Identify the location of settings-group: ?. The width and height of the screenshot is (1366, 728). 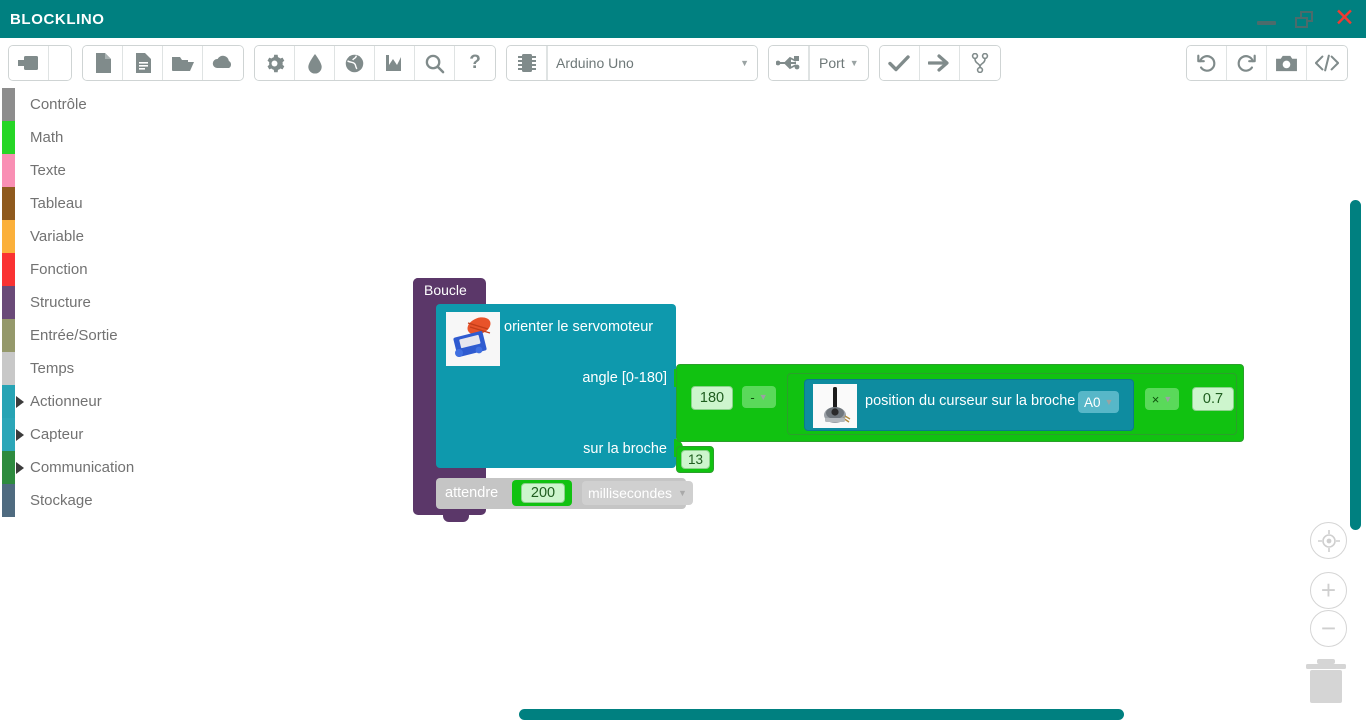
(375, 63).